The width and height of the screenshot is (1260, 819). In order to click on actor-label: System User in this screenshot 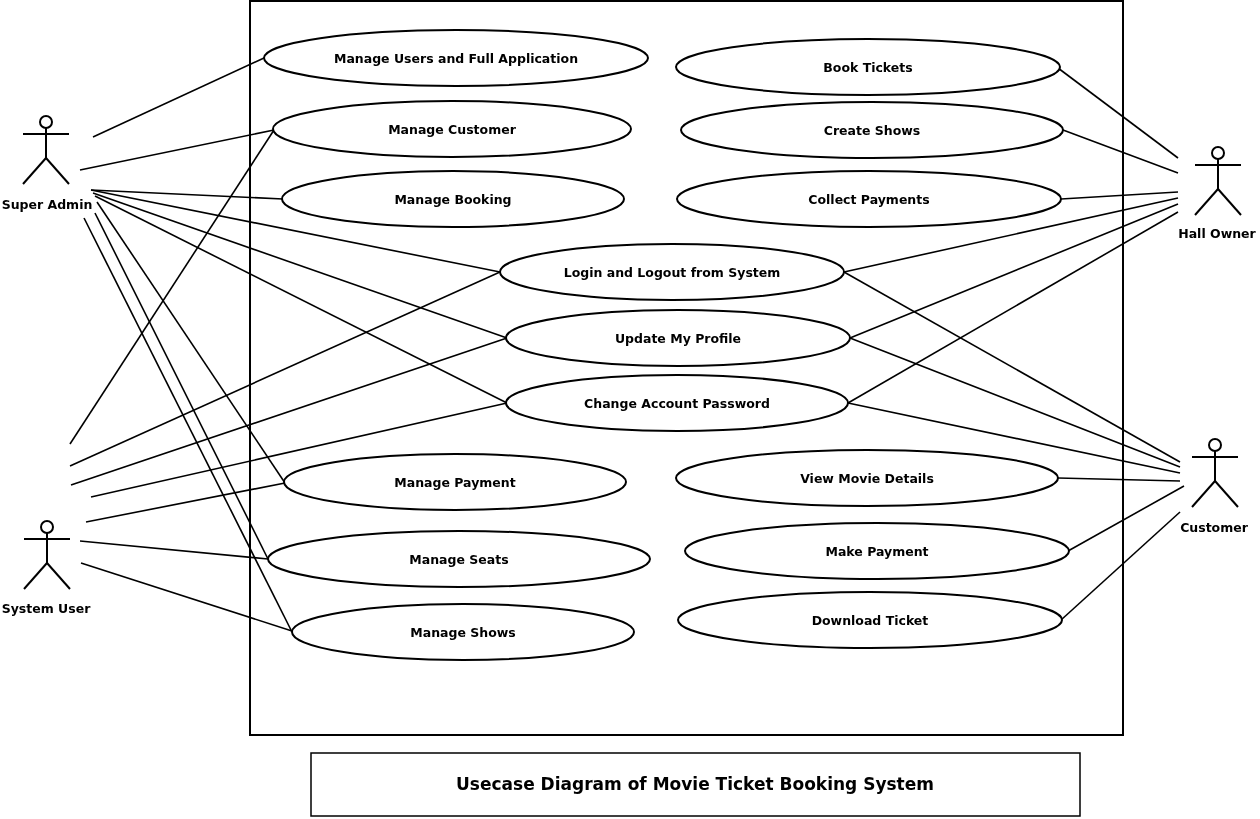, I will do `click(46, 608)`.